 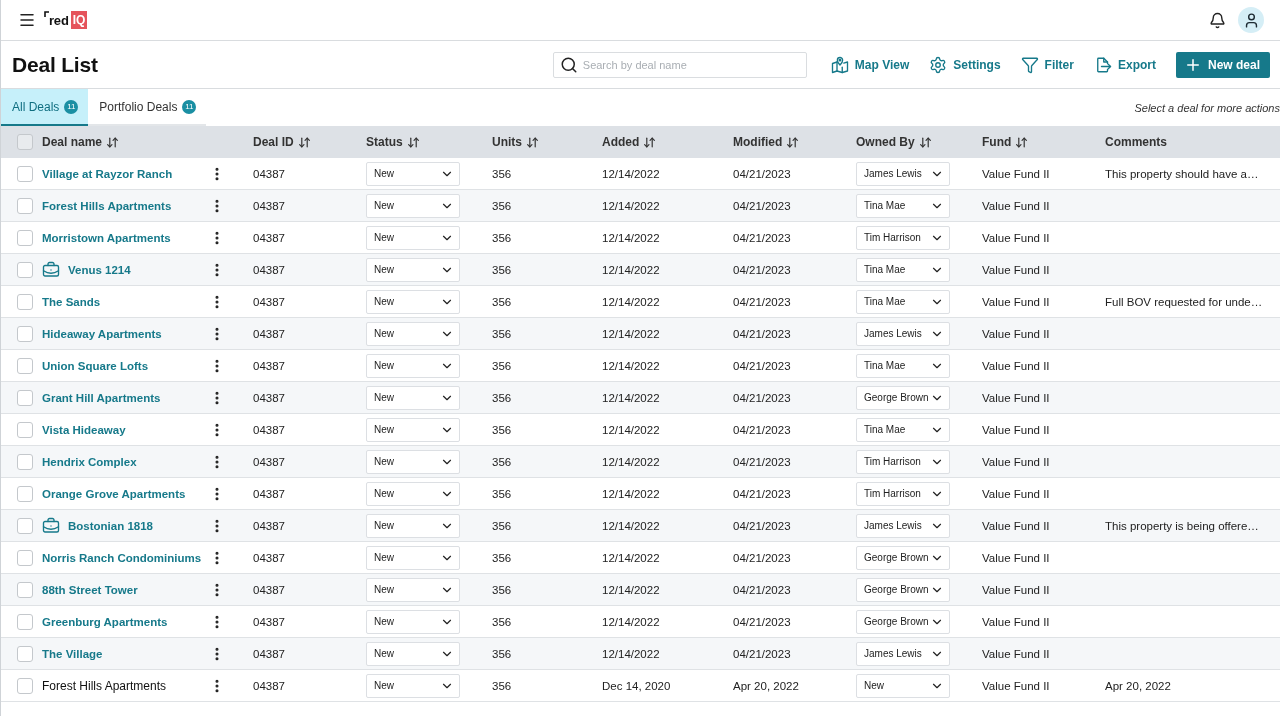 I want to click on column-header: Status, so click(x=393, y=142).